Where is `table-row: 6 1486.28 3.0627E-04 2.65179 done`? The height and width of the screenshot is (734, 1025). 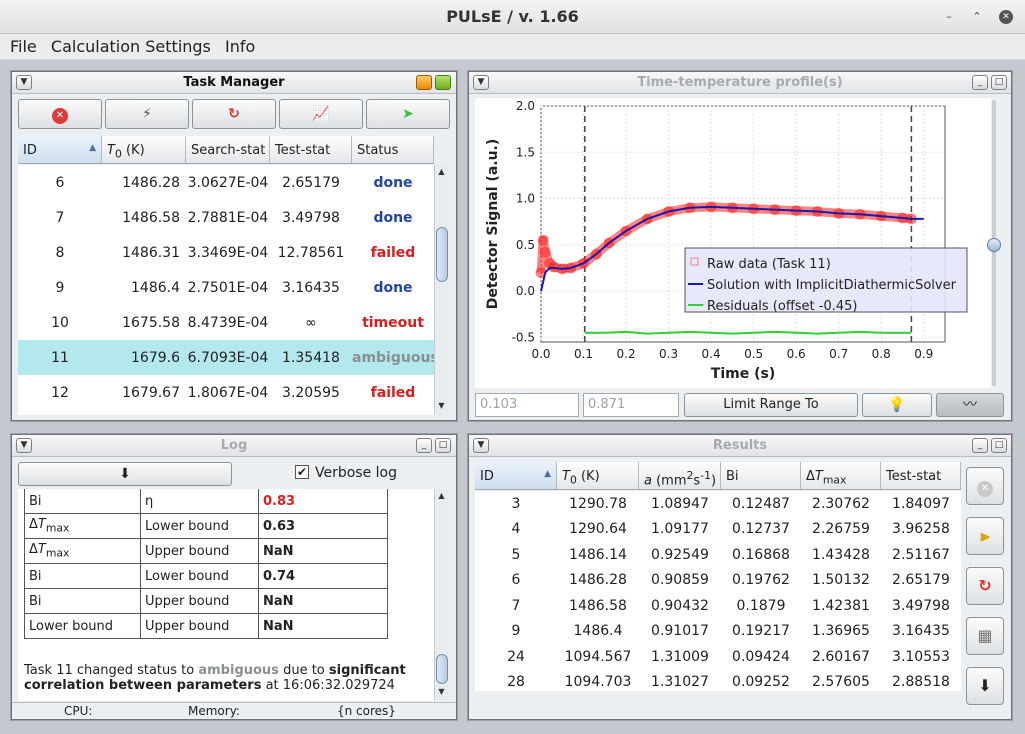 table-row: 6 1486.28 3.0627E-04 2.65179 done is located at coordinates (226, 182).